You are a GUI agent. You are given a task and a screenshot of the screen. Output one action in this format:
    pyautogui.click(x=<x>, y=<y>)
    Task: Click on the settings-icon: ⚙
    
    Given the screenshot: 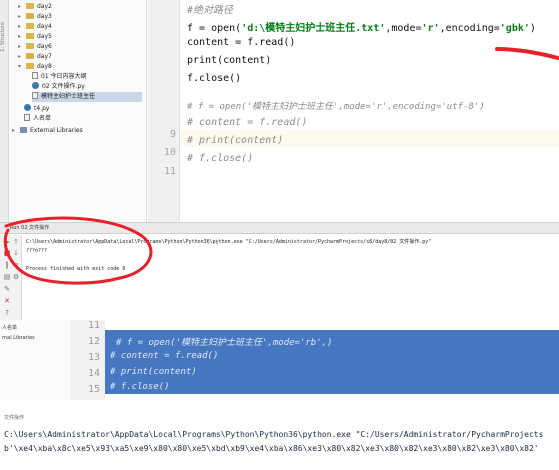 What is the action you would take?
    pyautogui.click(x=16, y=277)
    